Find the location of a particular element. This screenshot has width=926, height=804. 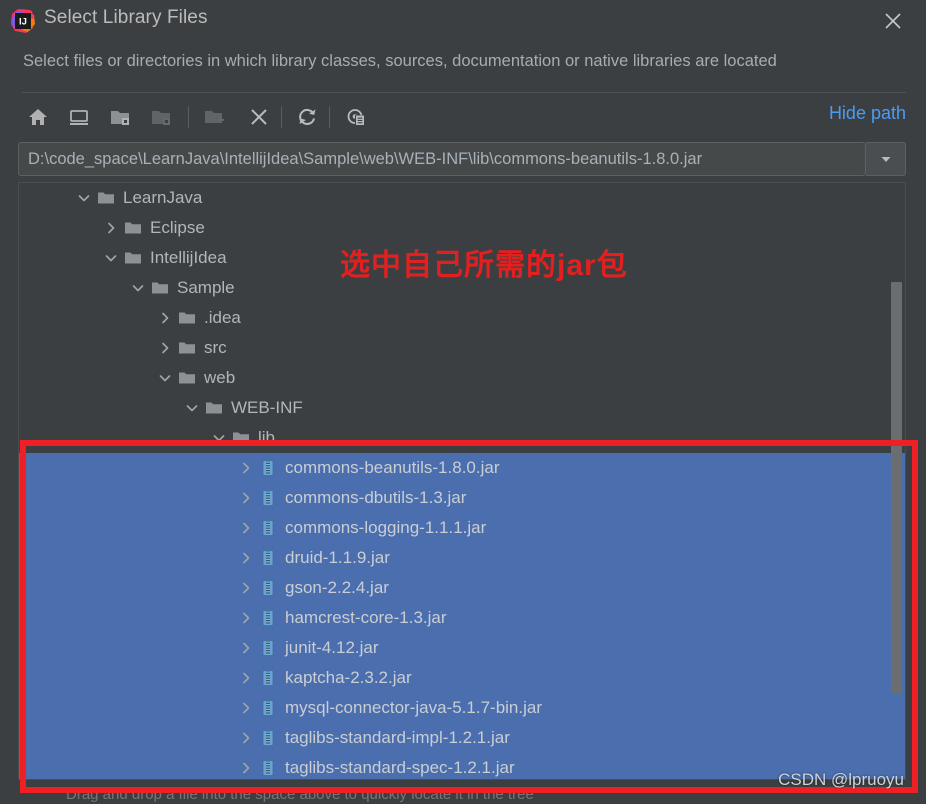

tree-row: commons-beanutils-1.8.0.jar is located at coordinates (462, 468).